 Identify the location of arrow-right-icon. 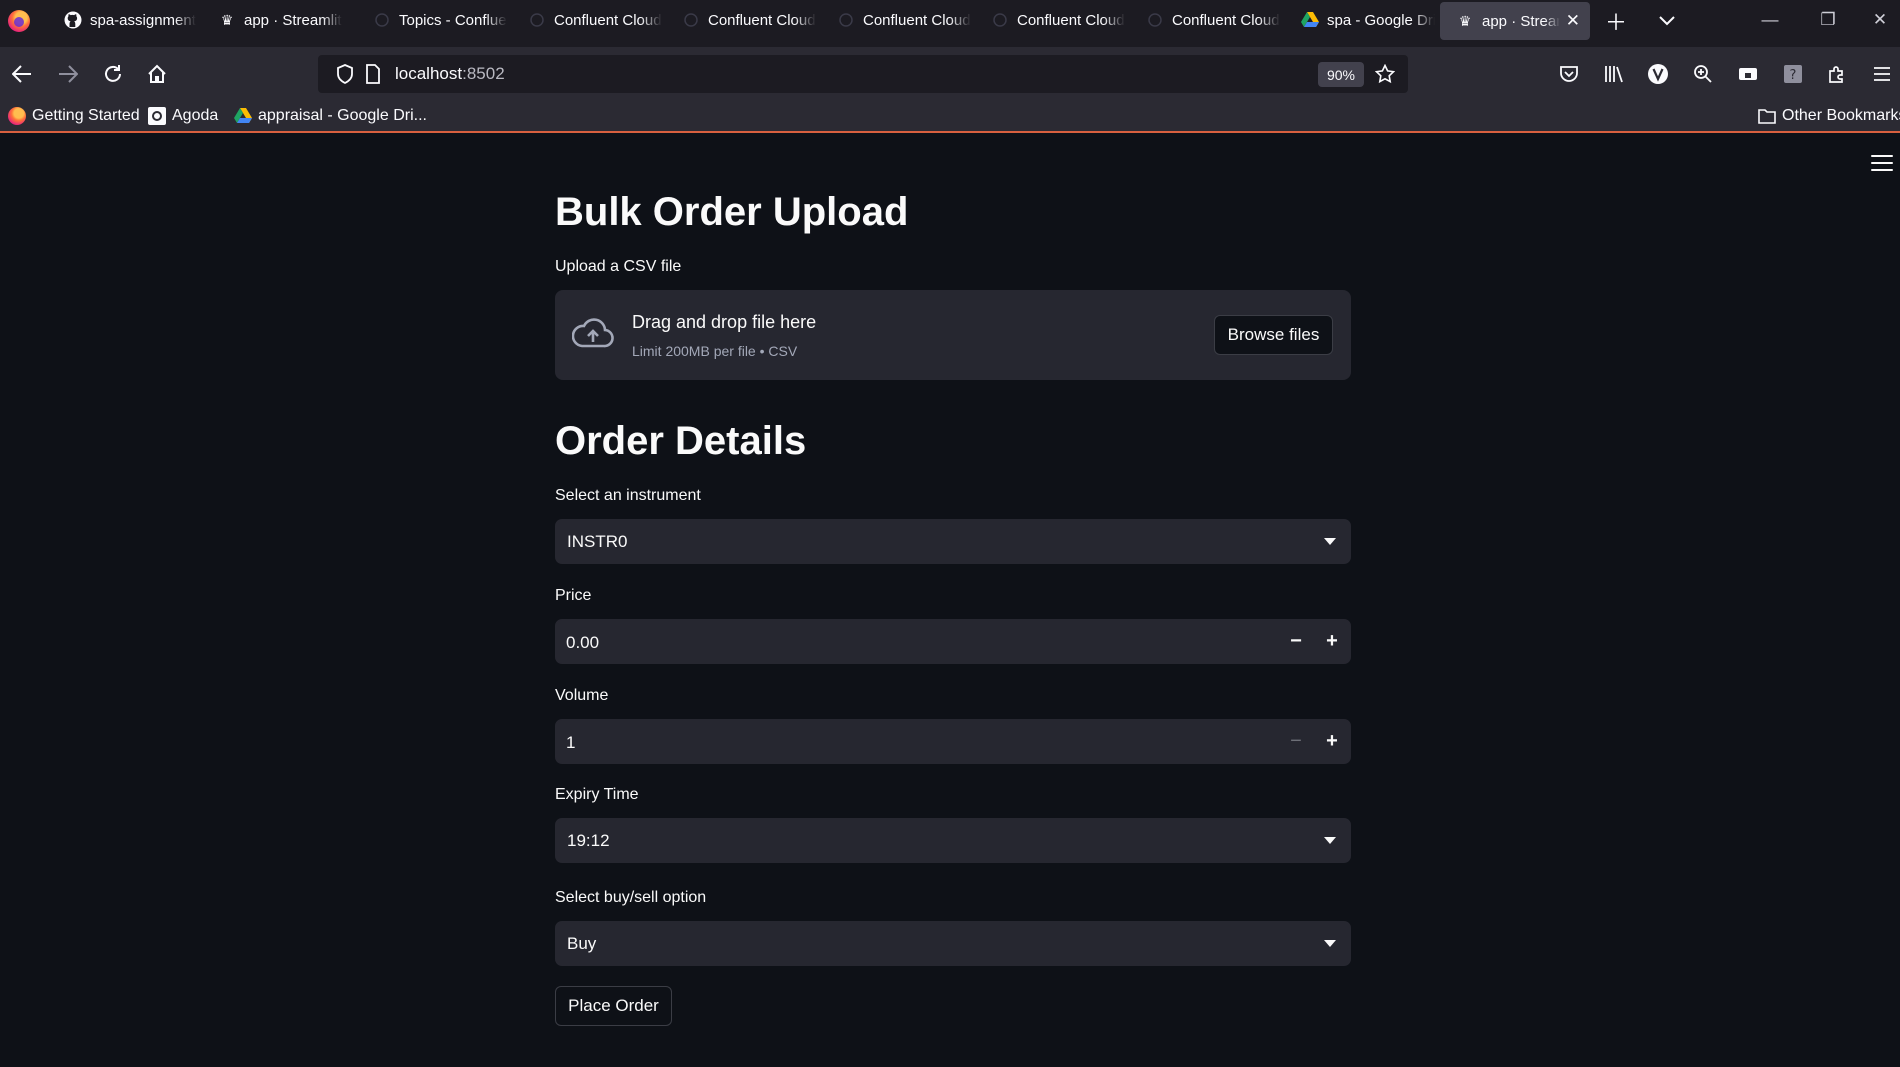
(68, 74).